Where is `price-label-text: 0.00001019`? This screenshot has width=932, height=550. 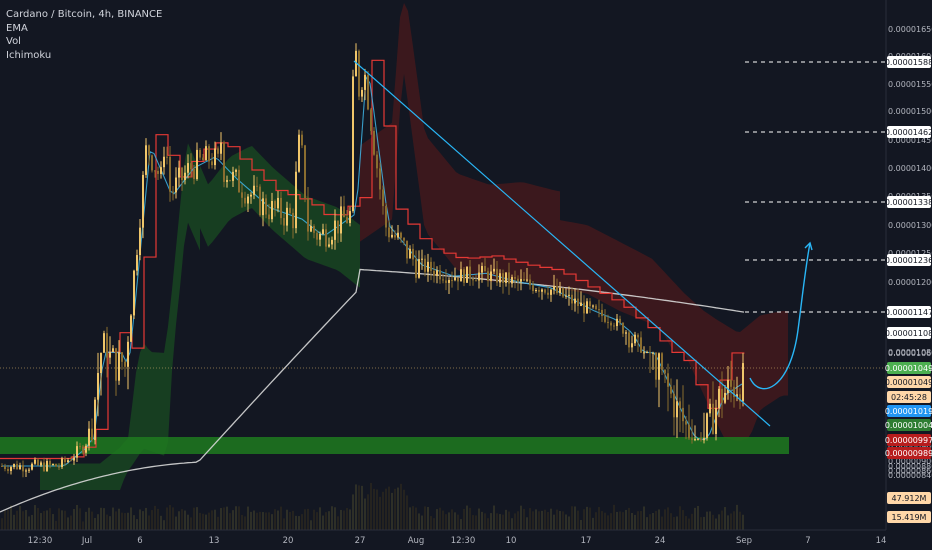 price-label-text: 0.00001019 is located at coordinates (908, 411).